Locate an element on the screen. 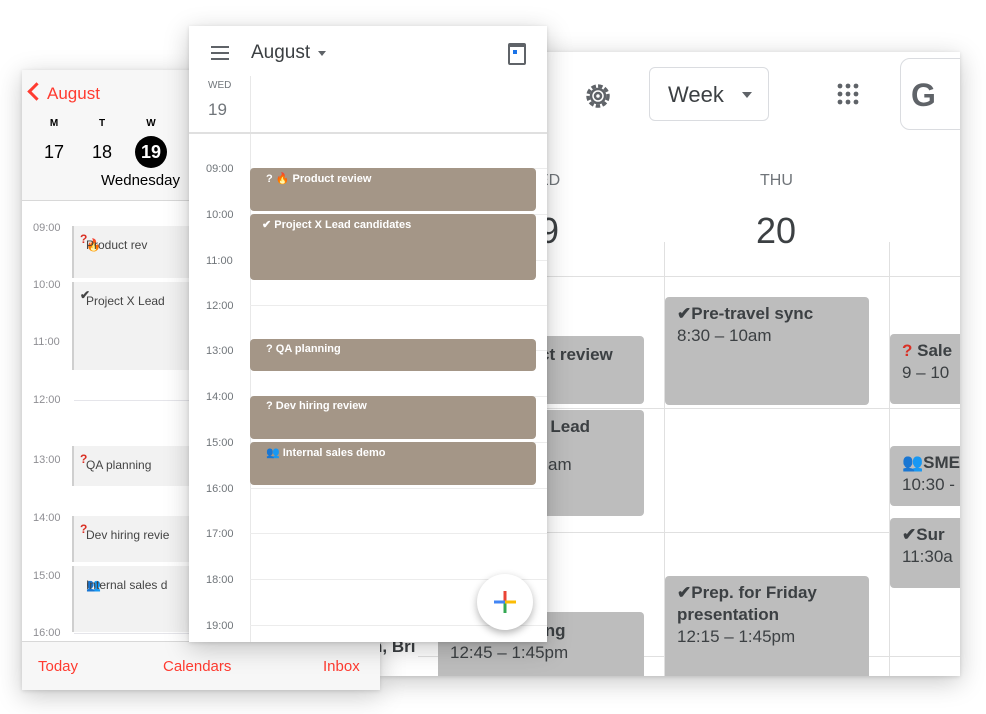 This screenshot has height=714, width=986. apps-grid-icon is located at coordinates (848, 94).